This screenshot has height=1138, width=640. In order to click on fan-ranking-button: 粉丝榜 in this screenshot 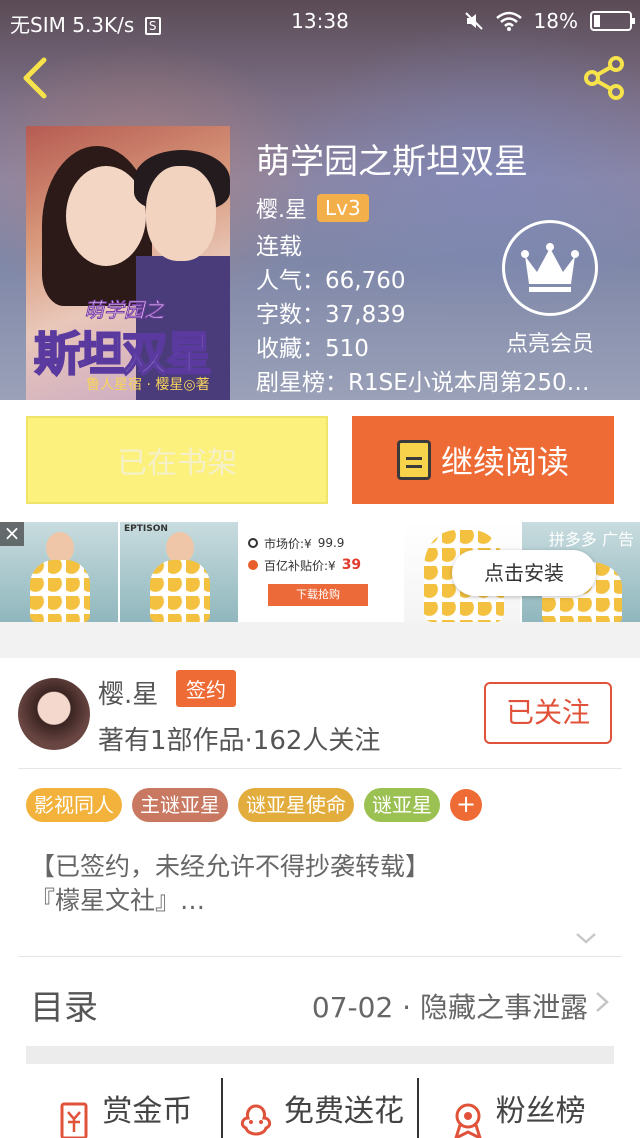, I will do `click(515, 1108)`.